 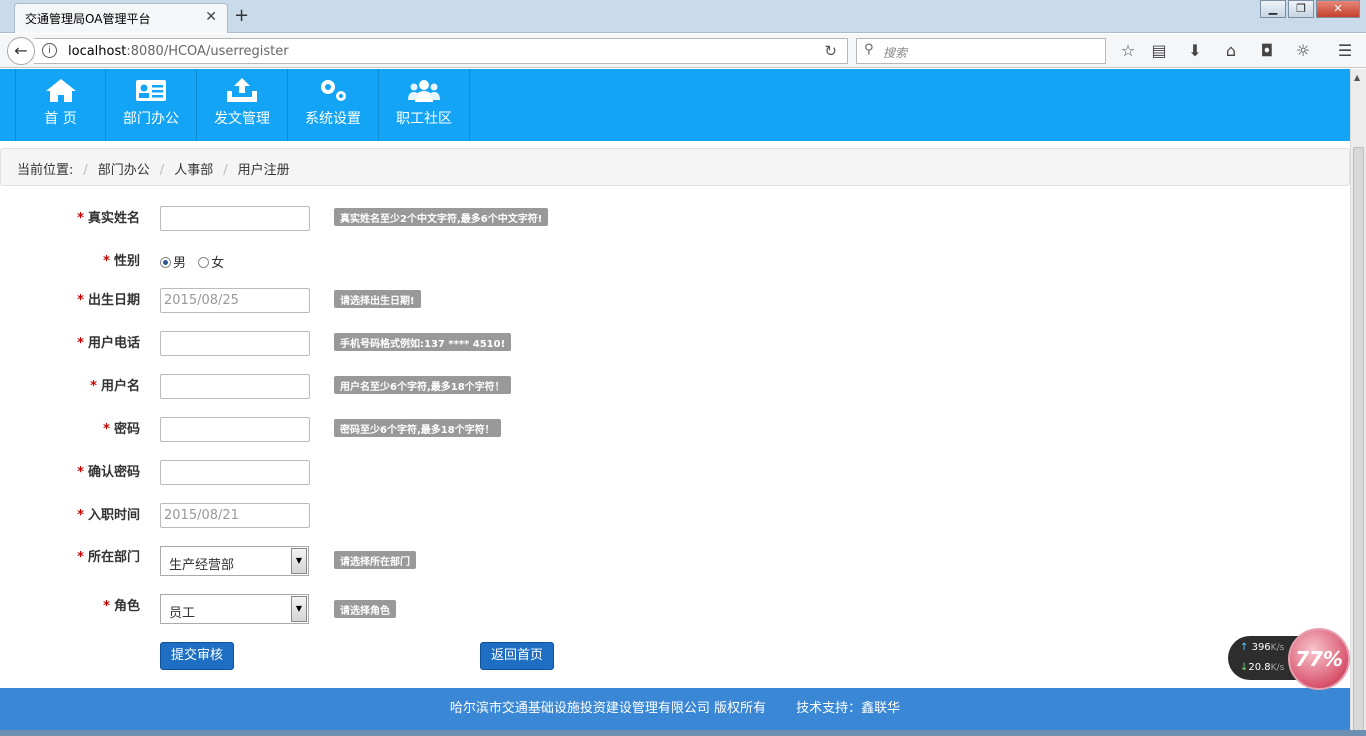 What do you see at coordinates (1262, 667) in the screenshot?
I see `download-speed: ↓20.8K/s` at bounding box center [1262, 667].